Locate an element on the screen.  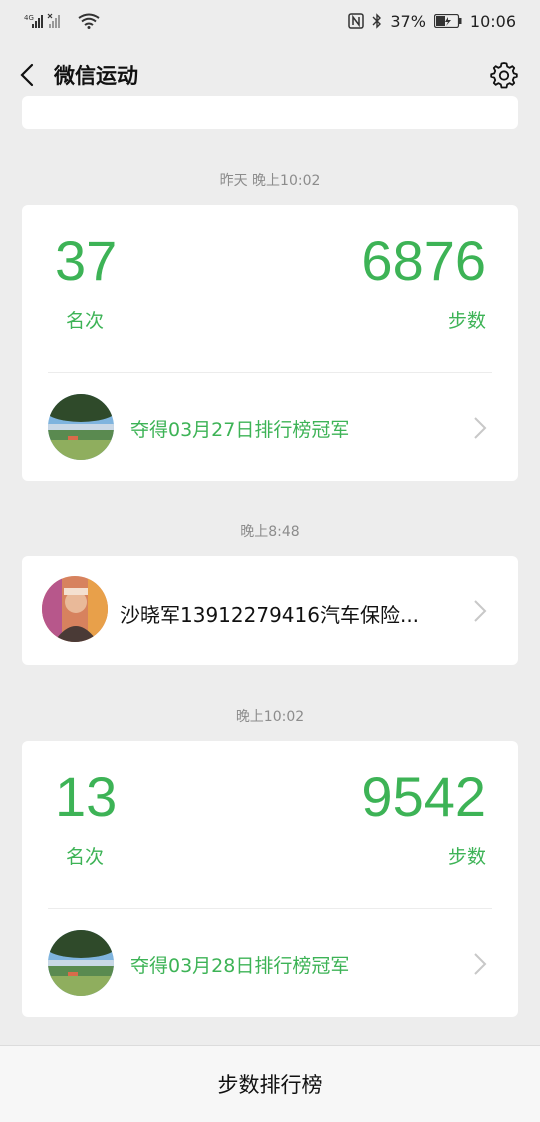
champion-text: 夺得03月27日排行榜冠军 is located at coordinates (240, 430).